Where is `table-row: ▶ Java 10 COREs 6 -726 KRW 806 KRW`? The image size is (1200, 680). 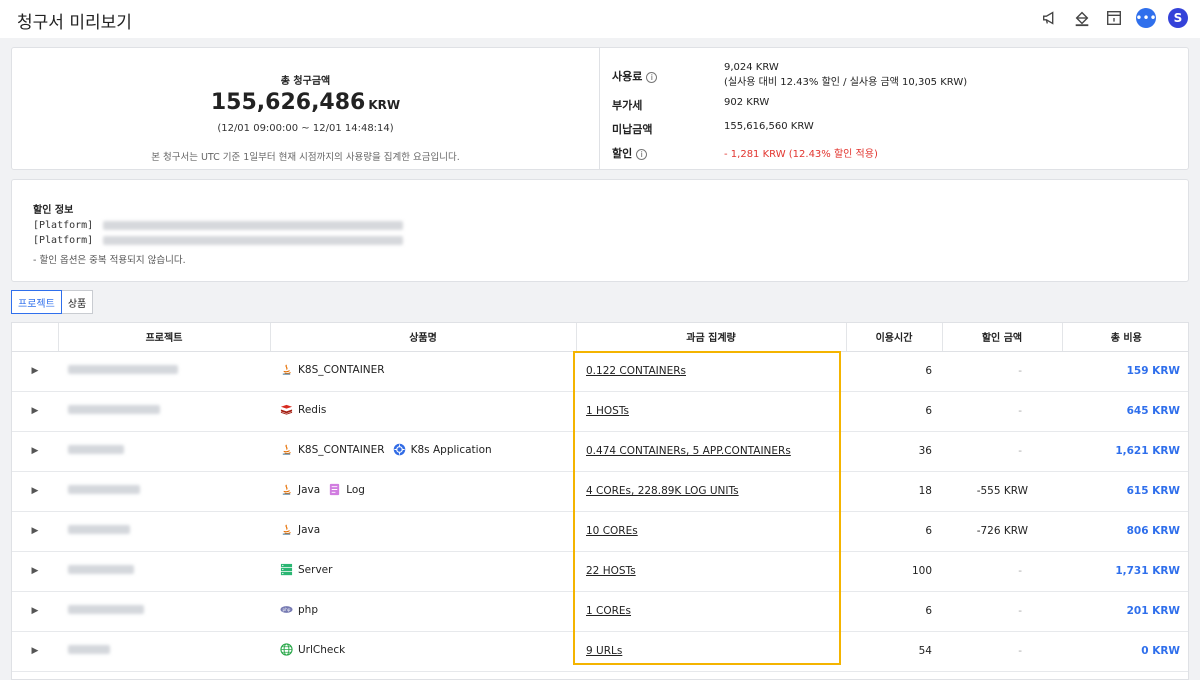 table-row: ▶ Java 10 COREs 6 -726 KRW 806 KRW is located at coordinates (600, 531).